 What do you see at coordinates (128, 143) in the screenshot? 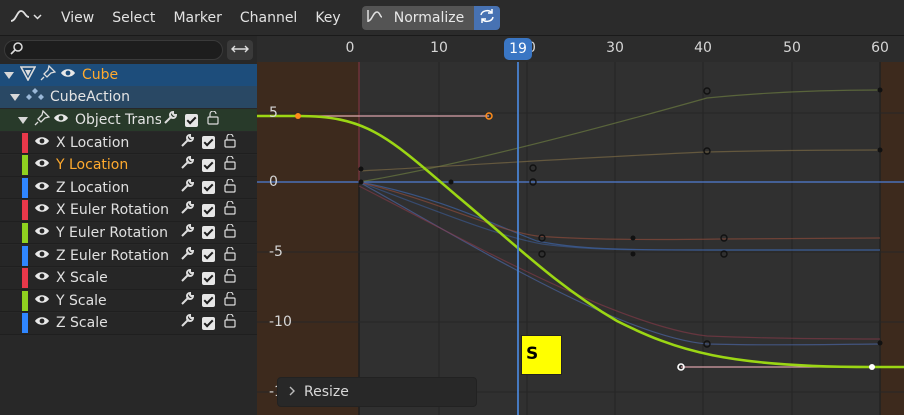
I see `channel-row: X Location` at bounding box center [128, 143].